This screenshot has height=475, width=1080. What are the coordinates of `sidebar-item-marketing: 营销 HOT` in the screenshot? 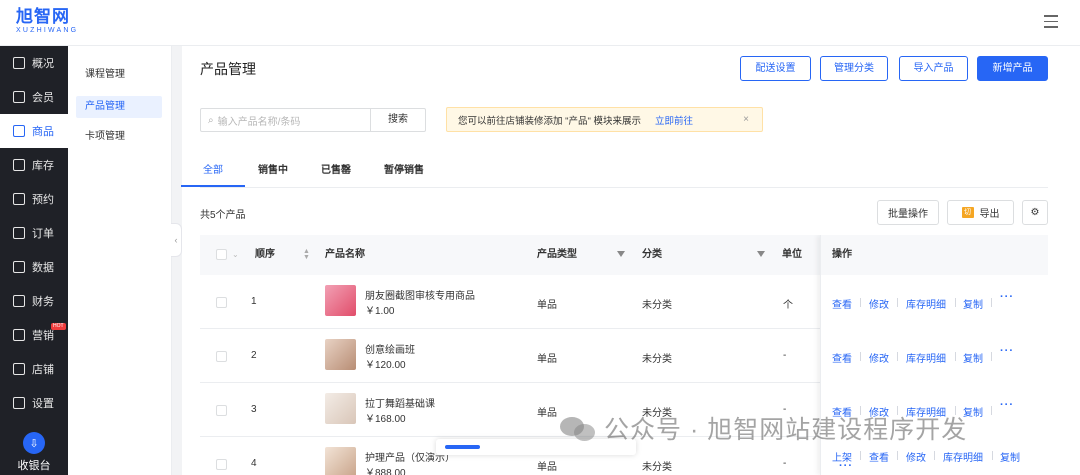 It's located at (34, 335).